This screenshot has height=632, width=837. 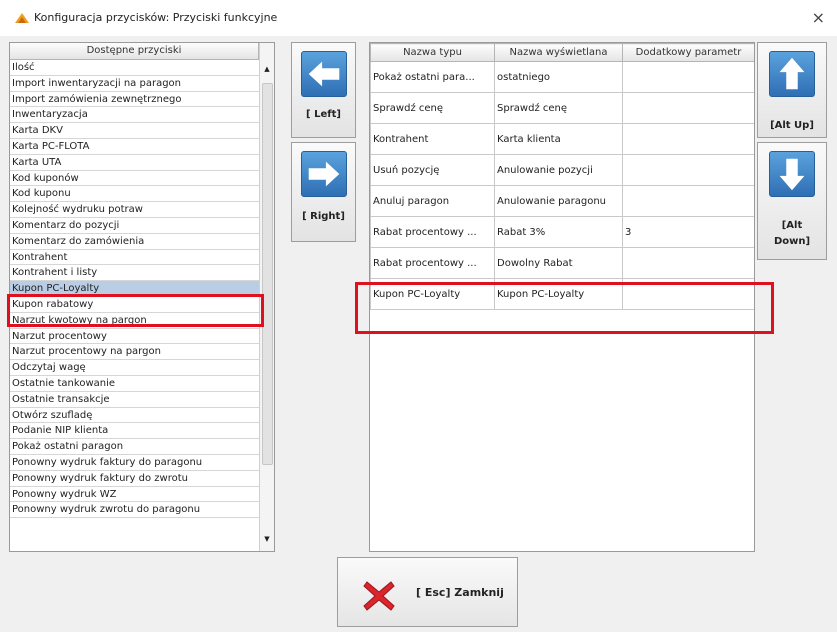 I want to click on move-down-label-line1: [Alt, so click(x=792, y=225).